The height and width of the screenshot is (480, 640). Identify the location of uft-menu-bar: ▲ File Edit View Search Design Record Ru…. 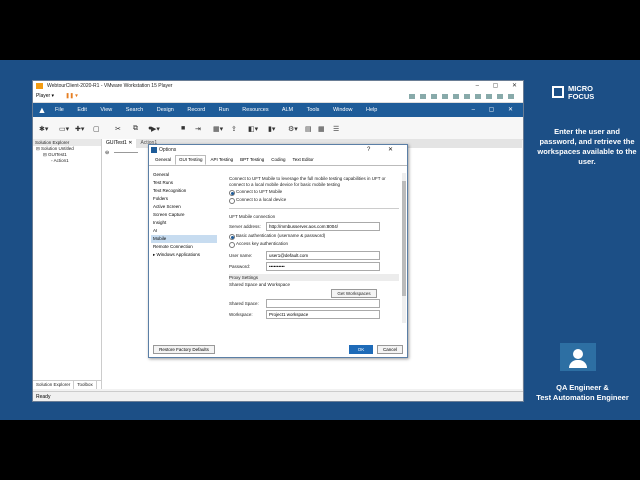
(278, 110).